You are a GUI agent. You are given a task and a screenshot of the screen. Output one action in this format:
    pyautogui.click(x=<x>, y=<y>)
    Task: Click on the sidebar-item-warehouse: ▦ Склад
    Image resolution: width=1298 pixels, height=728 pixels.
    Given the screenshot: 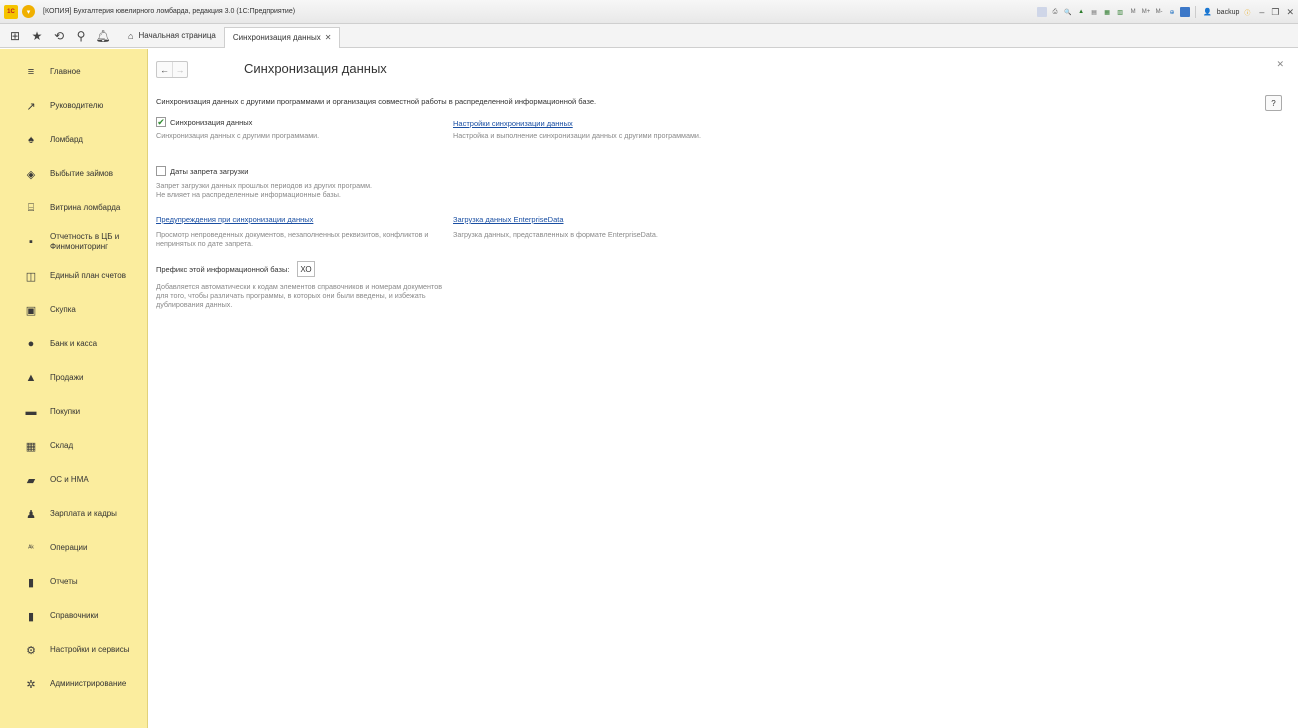 What is the action you would take?
    pyautogui.click(x=74, y=446)
    